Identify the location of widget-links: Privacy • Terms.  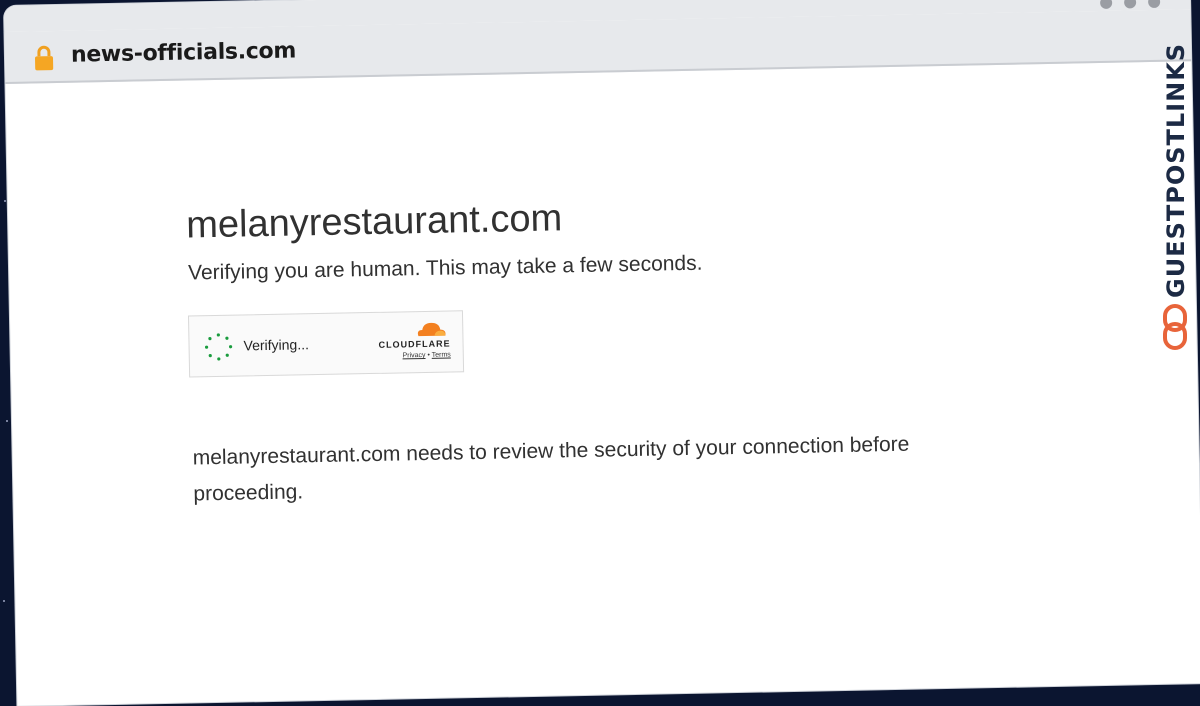
(426, 355).